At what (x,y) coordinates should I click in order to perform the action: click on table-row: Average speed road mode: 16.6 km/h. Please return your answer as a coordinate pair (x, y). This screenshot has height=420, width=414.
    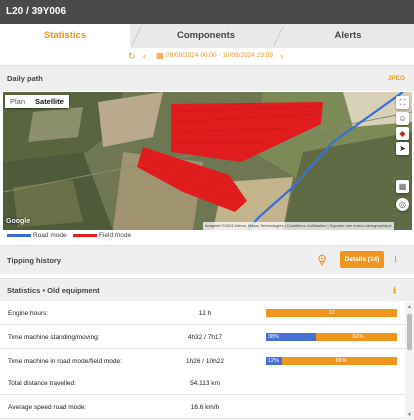
    Looking at the image, I should click on (202, 407).